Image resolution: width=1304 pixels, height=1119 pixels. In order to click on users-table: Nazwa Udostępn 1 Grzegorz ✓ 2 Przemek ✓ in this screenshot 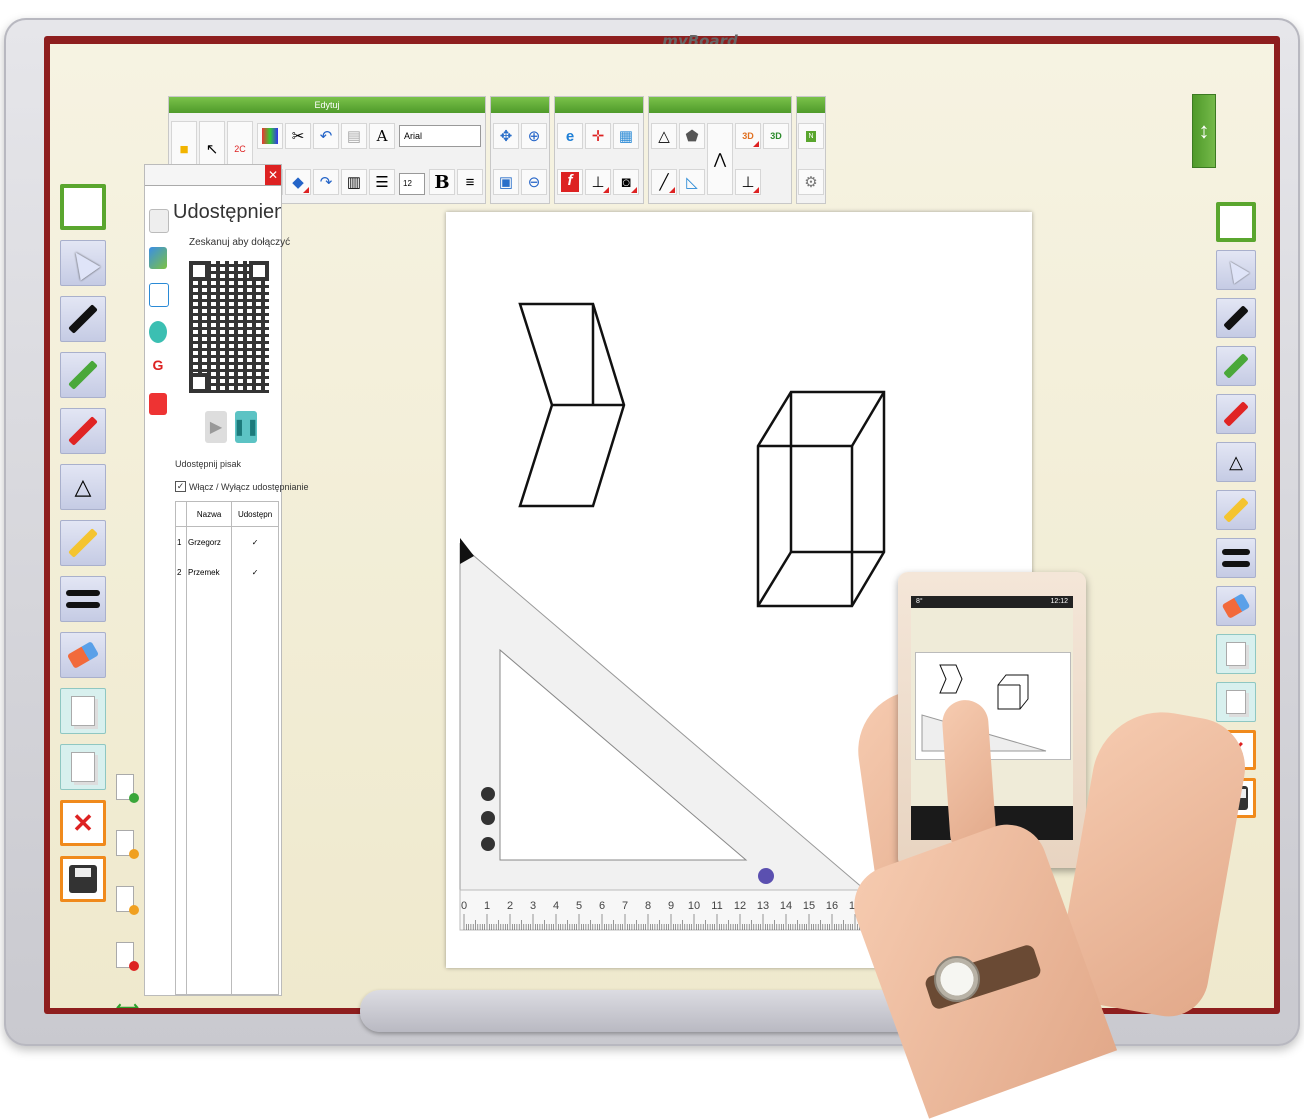, I will do `click(227, 748)`.